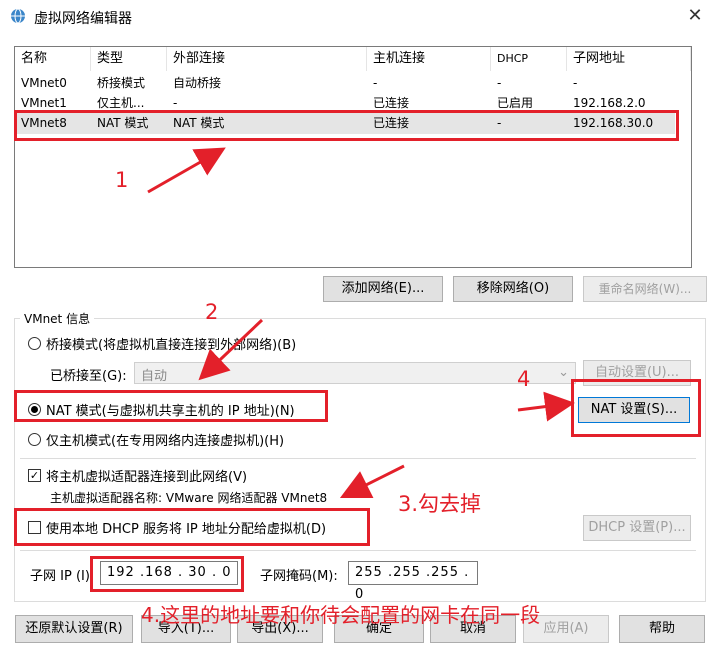  Describe the element at coordinates (122, 180) in the screenshot. I see `annotation-1: 1` at that location.